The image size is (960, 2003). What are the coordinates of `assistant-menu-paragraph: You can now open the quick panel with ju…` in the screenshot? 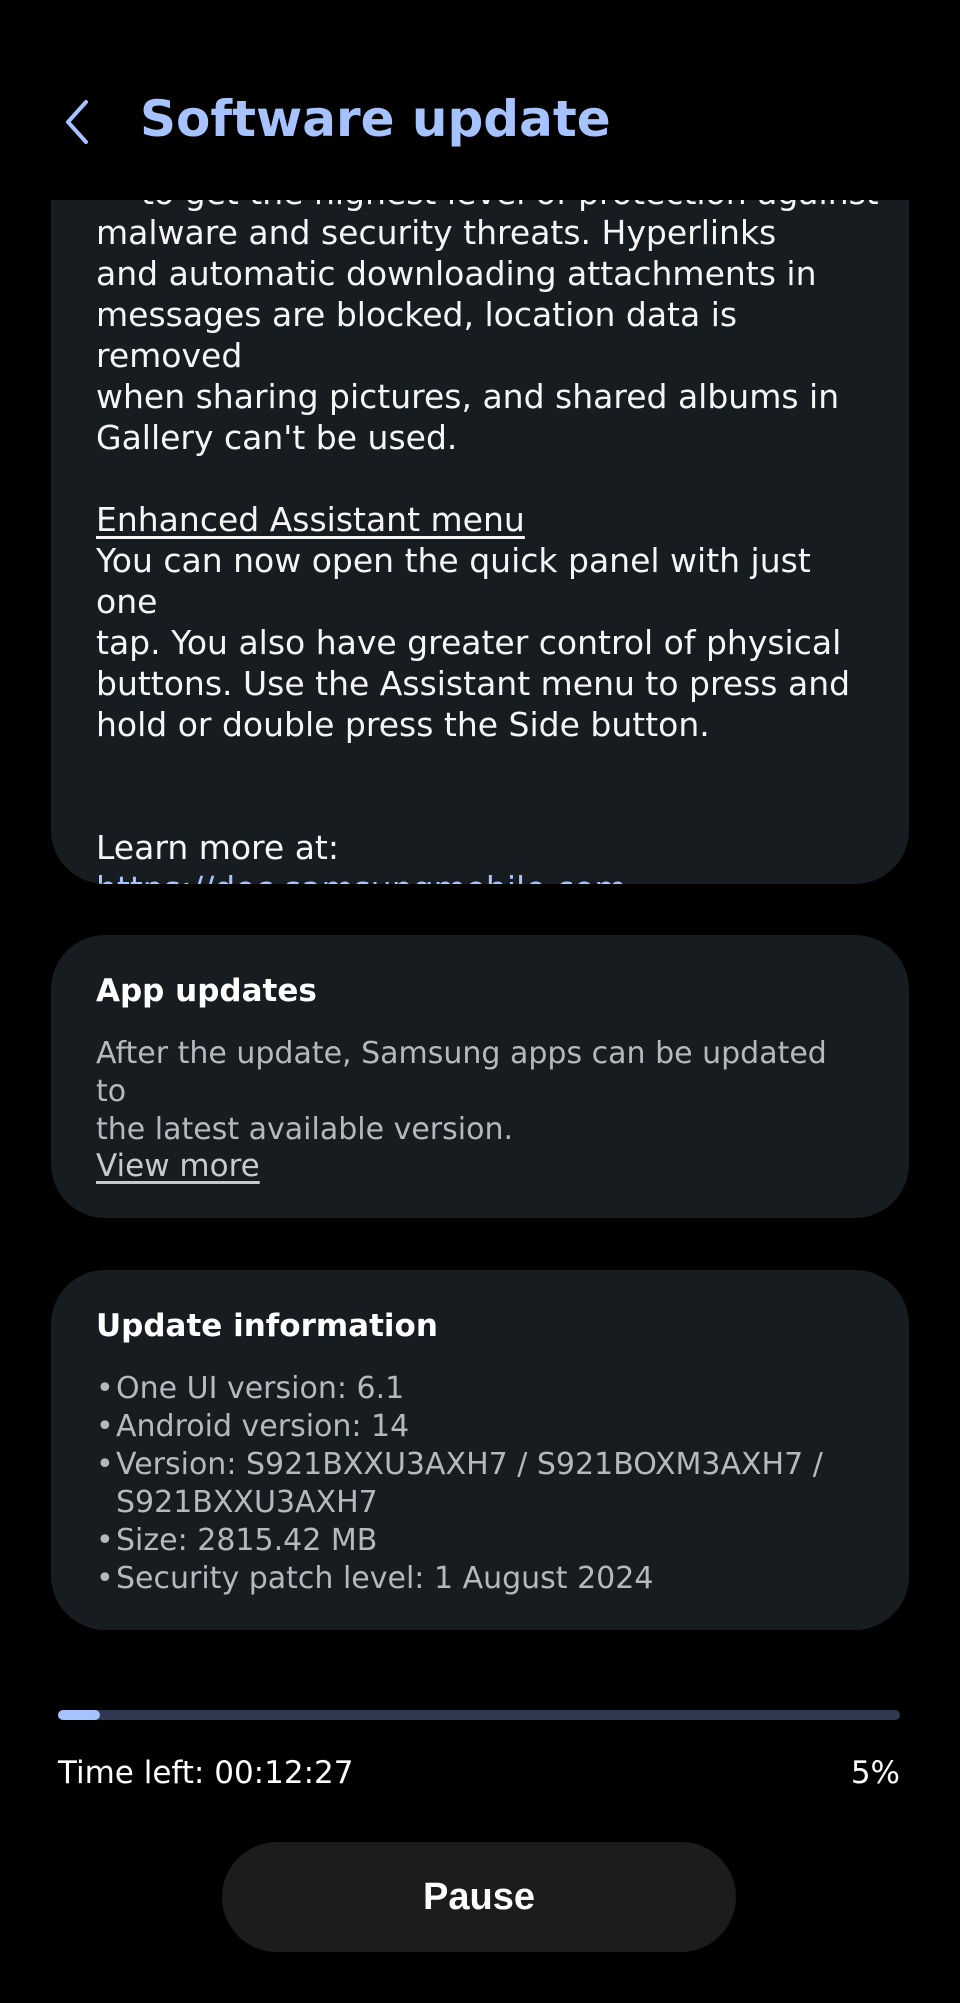 It's located at (473, 642).